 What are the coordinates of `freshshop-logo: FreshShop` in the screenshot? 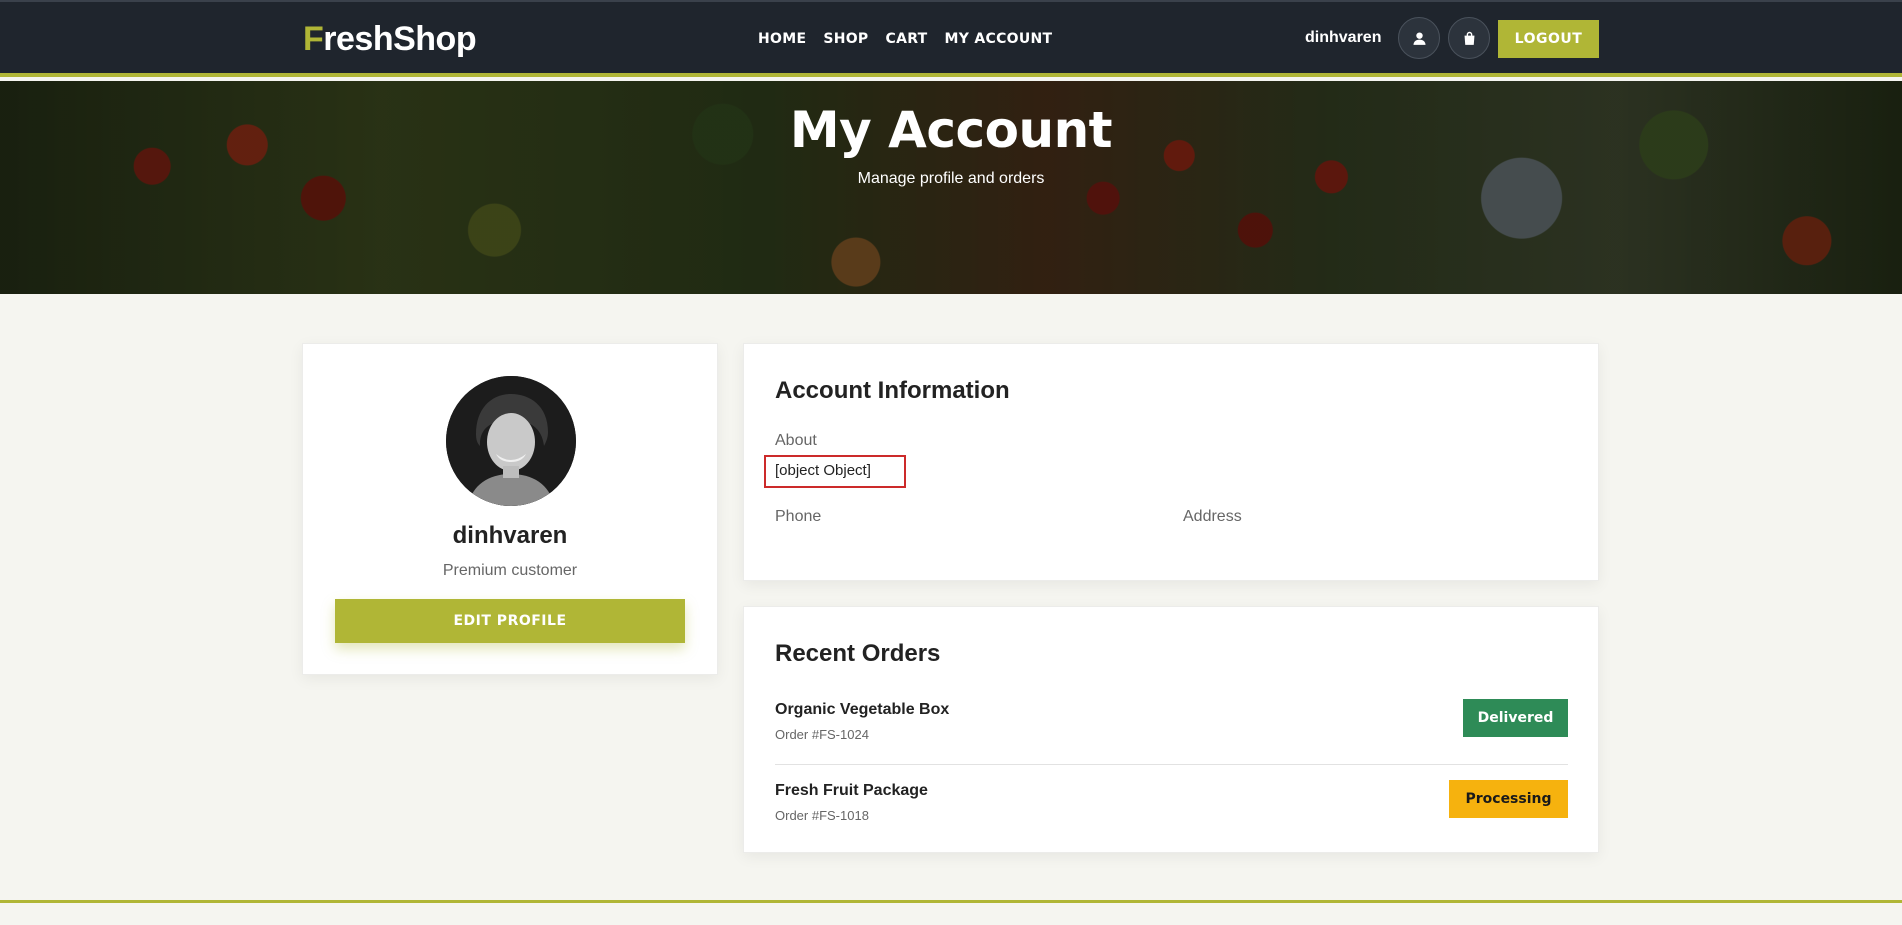 It's located at (390, 39).